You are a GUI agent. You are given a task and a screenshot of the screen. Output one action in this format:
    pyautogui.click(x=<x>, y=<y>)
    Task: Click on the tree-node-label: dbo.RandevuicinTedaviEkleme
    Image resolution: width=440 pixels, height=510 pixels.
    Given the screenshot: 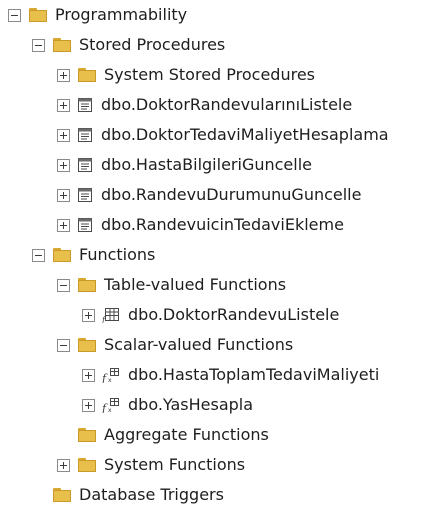 What is the action you would take?
    pyautogui.click(x=222, y=224)
    